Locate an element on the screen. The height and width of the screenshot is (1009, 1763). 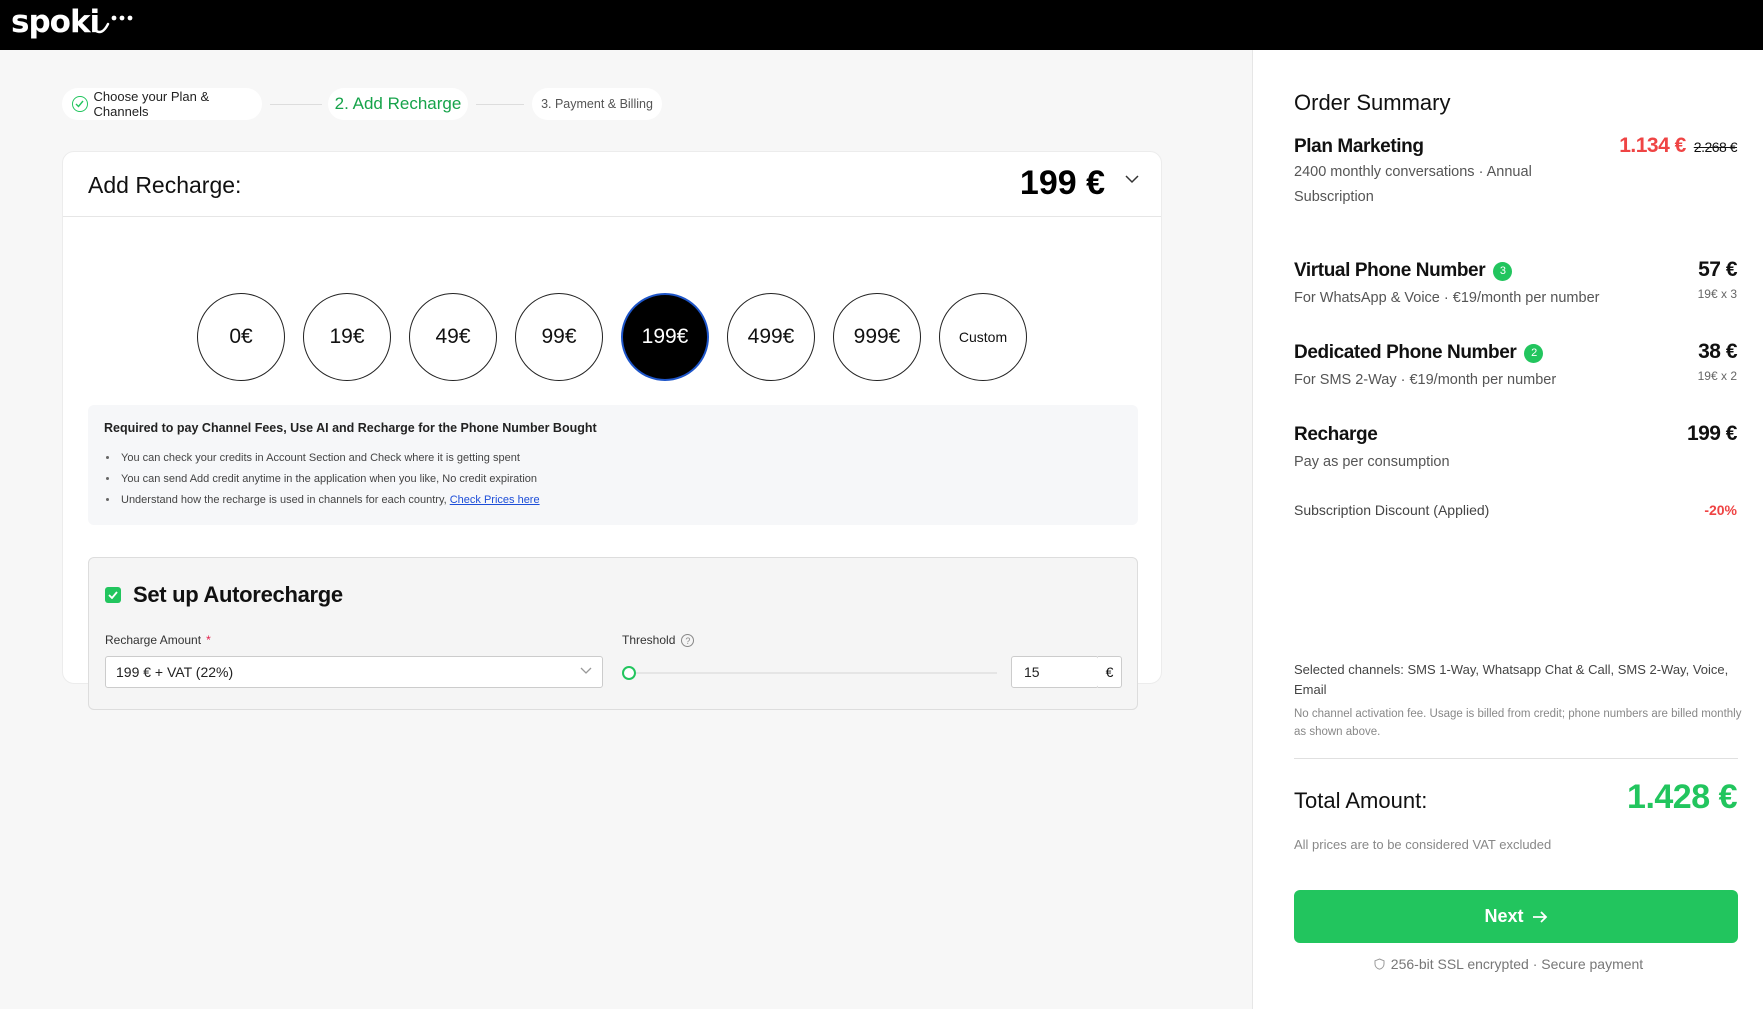
help-icon: ? is located at coordinates (688, 641).